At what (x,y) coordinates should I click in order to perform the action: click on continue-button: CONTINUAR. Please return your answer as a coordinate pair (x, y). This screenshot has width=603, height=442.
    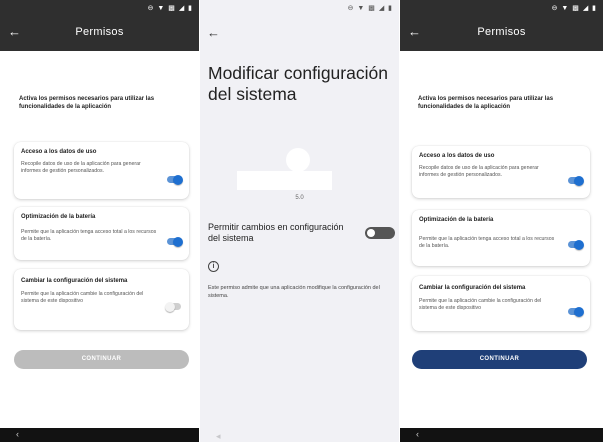
    Looking at the image, I should click on (499, 359).